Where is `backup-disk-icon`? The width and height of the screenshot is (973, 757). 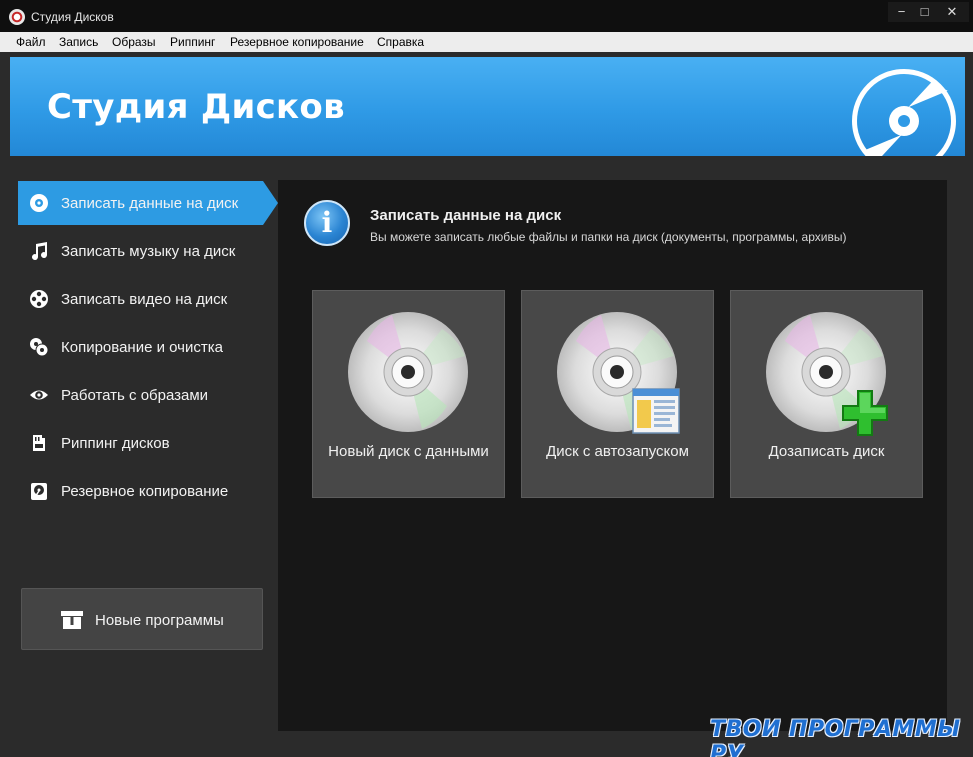 backup-disk-icon is located at coordinates (39, 491).